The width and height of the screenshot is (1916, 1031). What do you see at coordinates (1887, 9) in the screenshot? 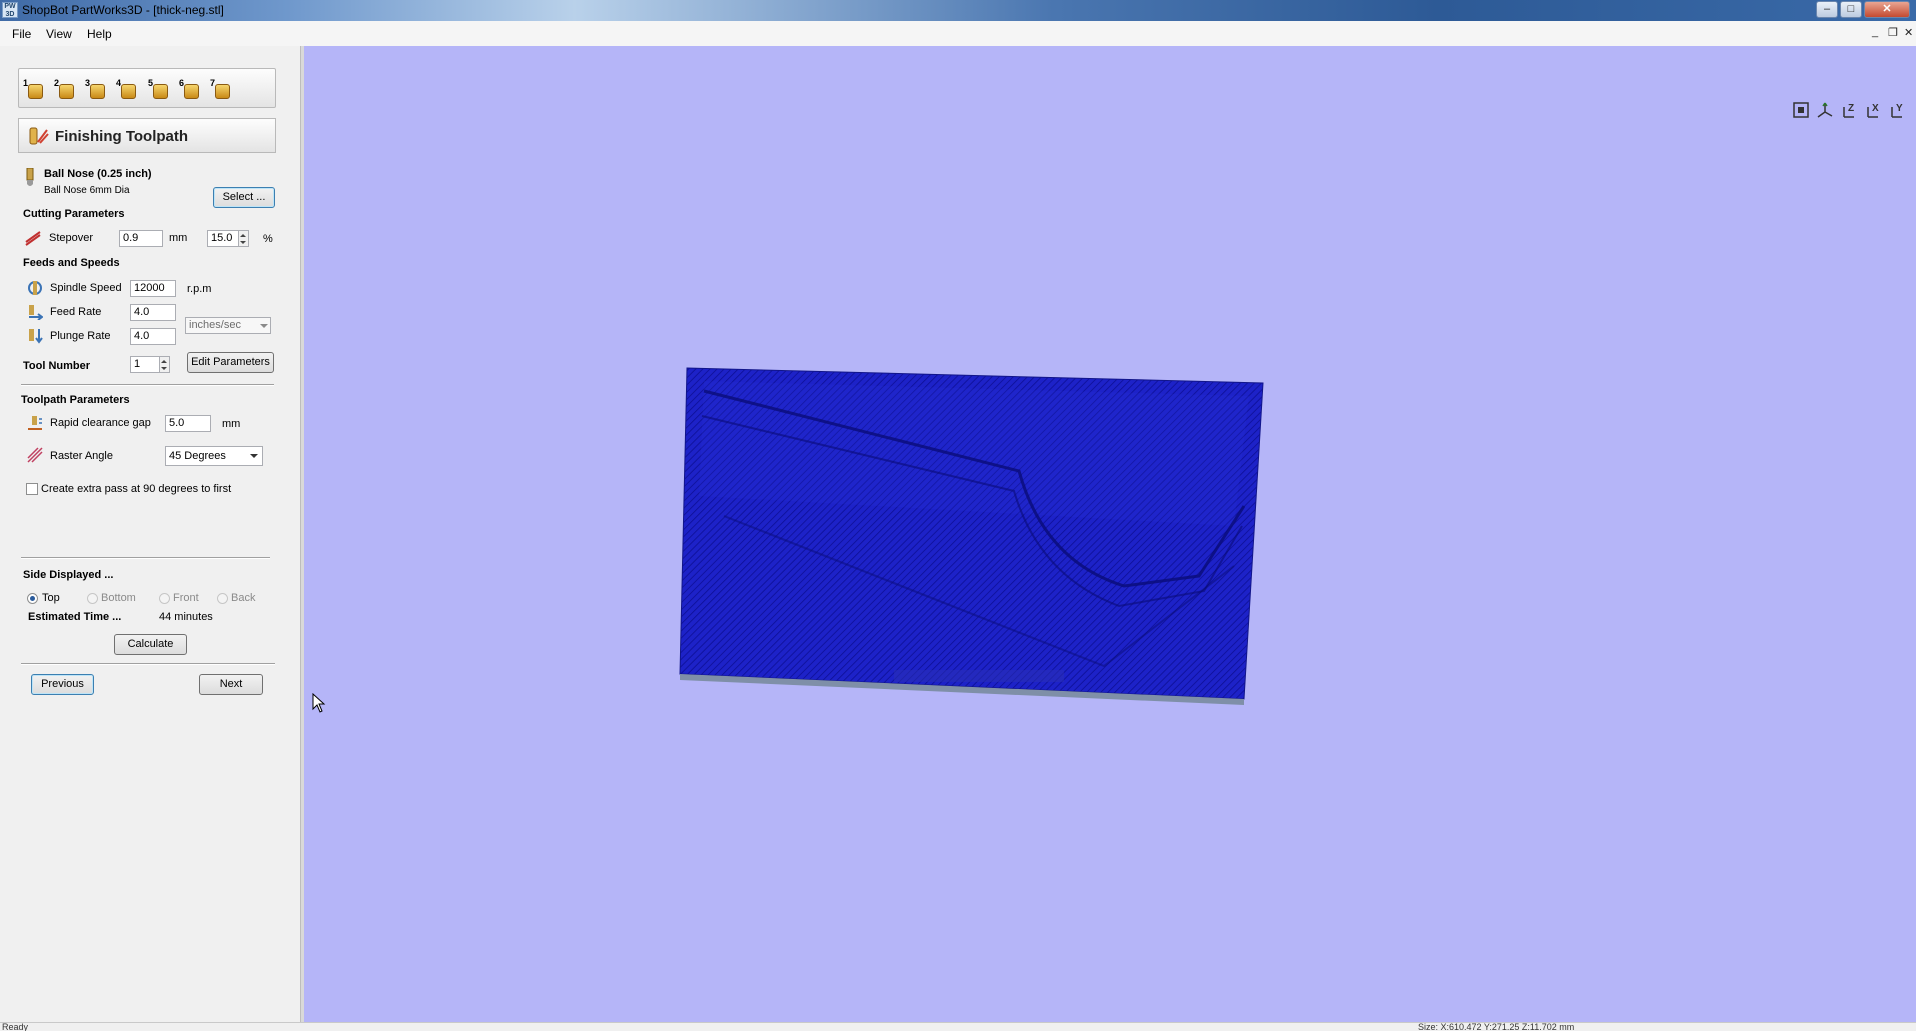
I see `close-icon: ✕` at bounding box center [1887, 9].